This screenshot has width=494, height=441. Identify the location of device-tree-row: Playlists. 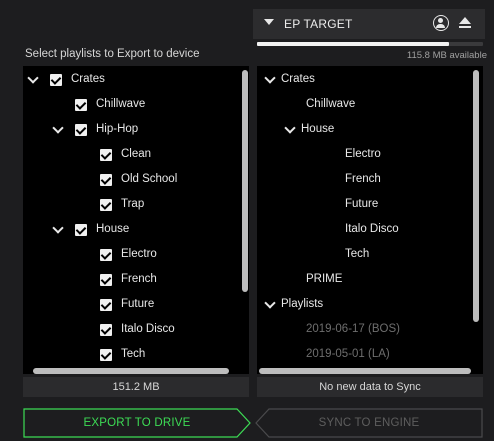
(370, 305).